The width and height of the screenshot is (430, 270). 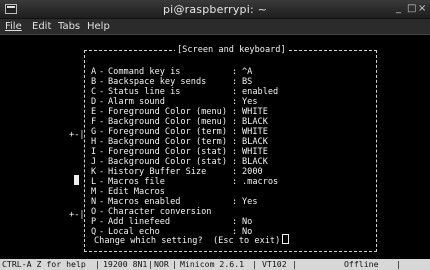 What do you see at coordinates (260, 182) in the screenshot?
I see `setting-value: .macros` at bounding box center [260, 182].